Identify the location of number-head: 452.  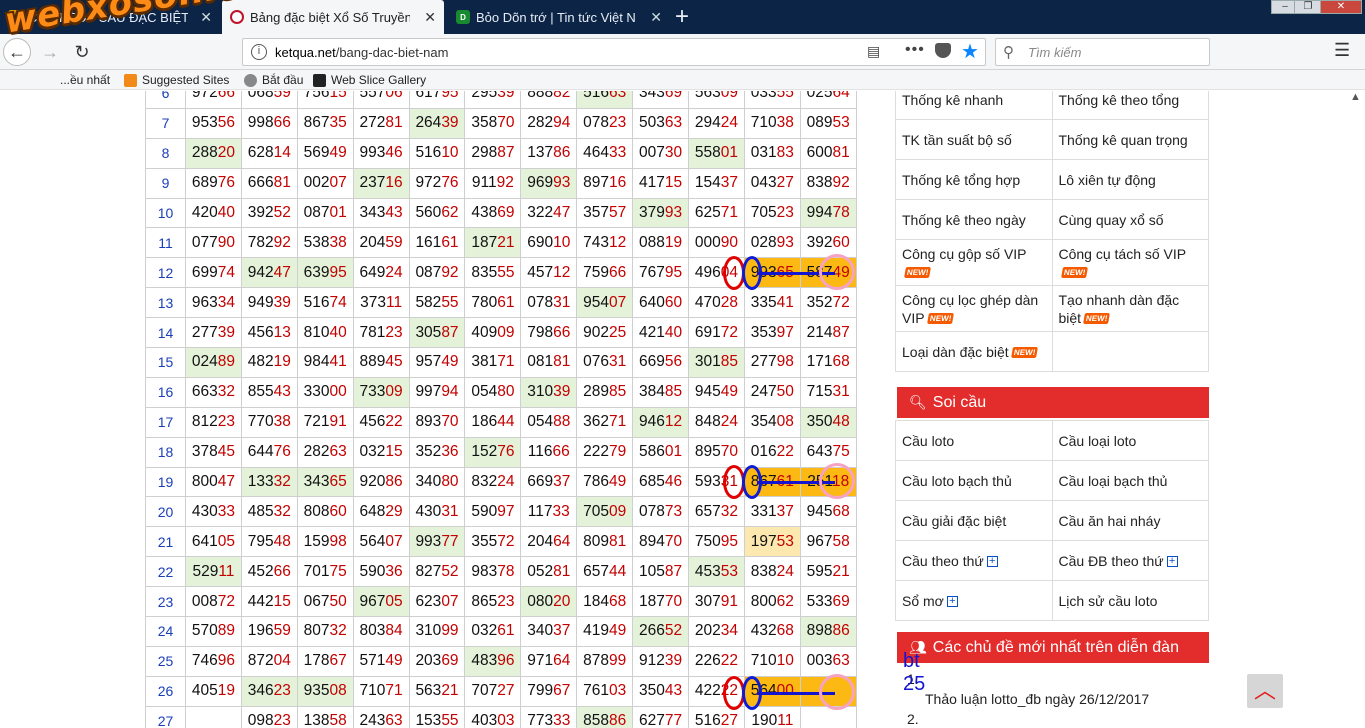
(260, 571).